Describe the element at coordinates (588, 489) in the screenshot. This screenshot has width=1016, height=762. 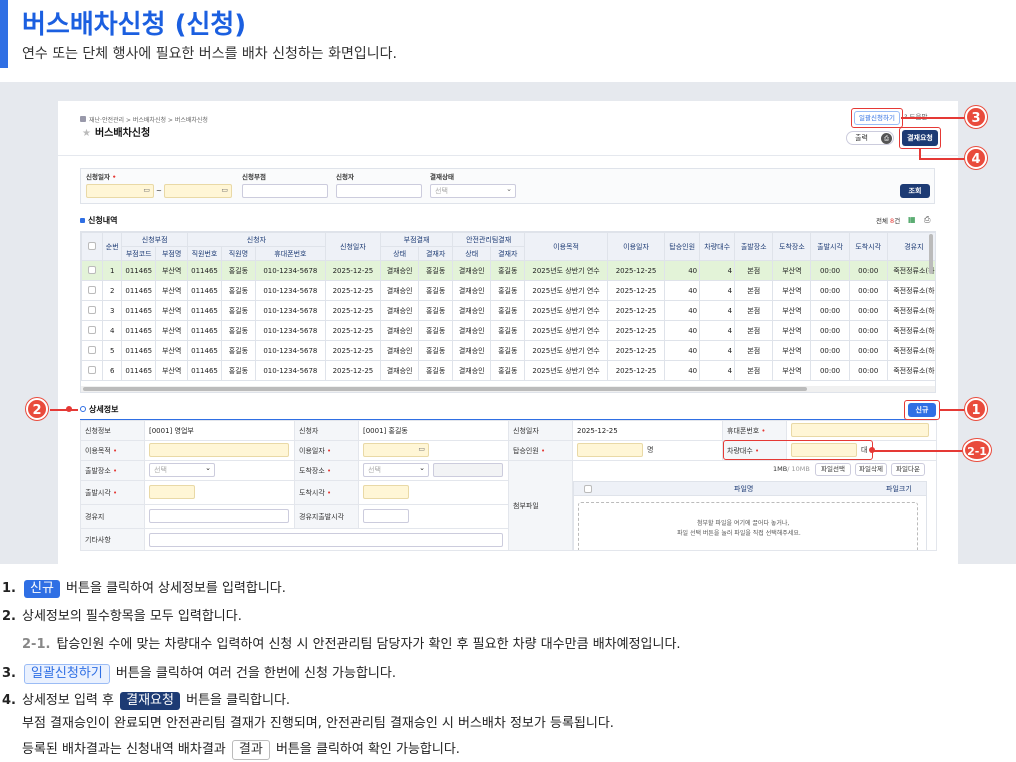
I see `file-all-checkbox` at that location.